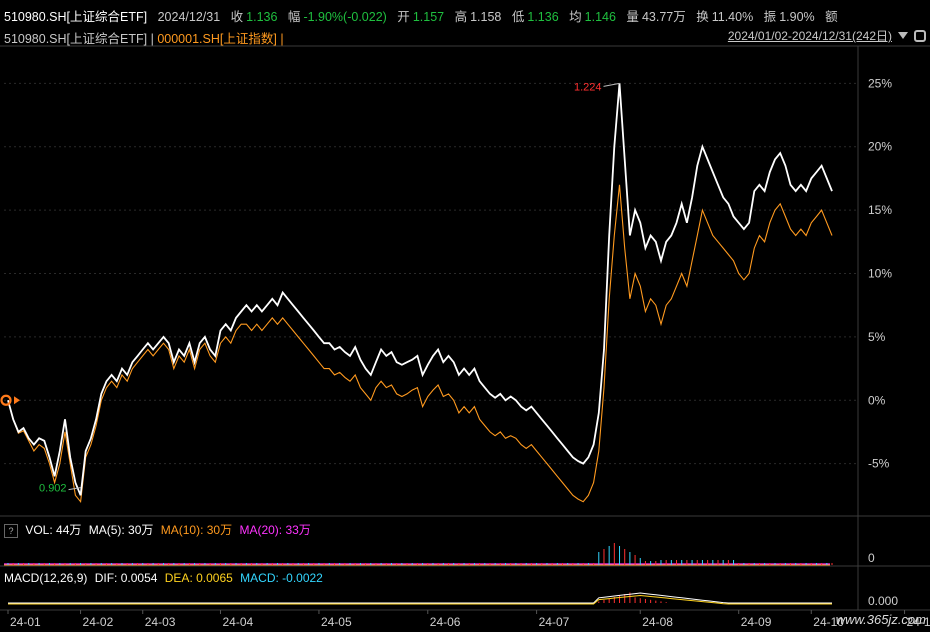 The height and width of the screenshot is (632, 930). Describe the element at coordinates (196, 530) in the screenshot. I see `vol-ma10: MA(10): 30万` at that location.